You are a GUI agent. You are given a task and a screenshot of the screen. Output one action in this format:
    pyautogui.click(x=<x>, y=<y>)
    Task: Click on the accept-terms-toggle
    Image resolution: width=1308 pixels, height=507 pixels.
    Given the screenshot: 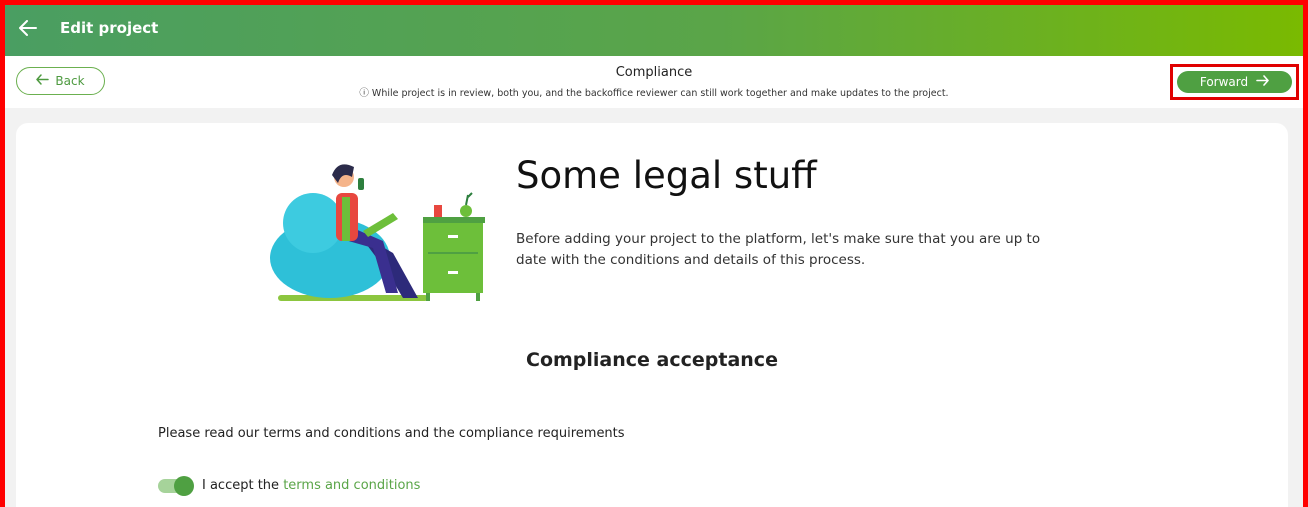 What is the action you would take?
    pyautogui.click(x=176, y=485)
    